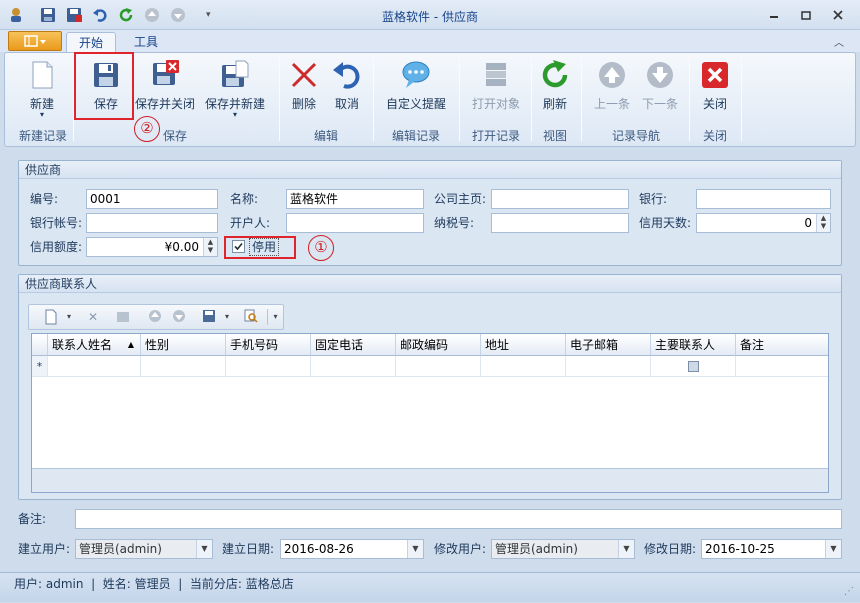 This screenshot has height=603, width=860. Describe the element at coordinates (42, 75) in the screenshot. I see `new-document-icon` at that location.